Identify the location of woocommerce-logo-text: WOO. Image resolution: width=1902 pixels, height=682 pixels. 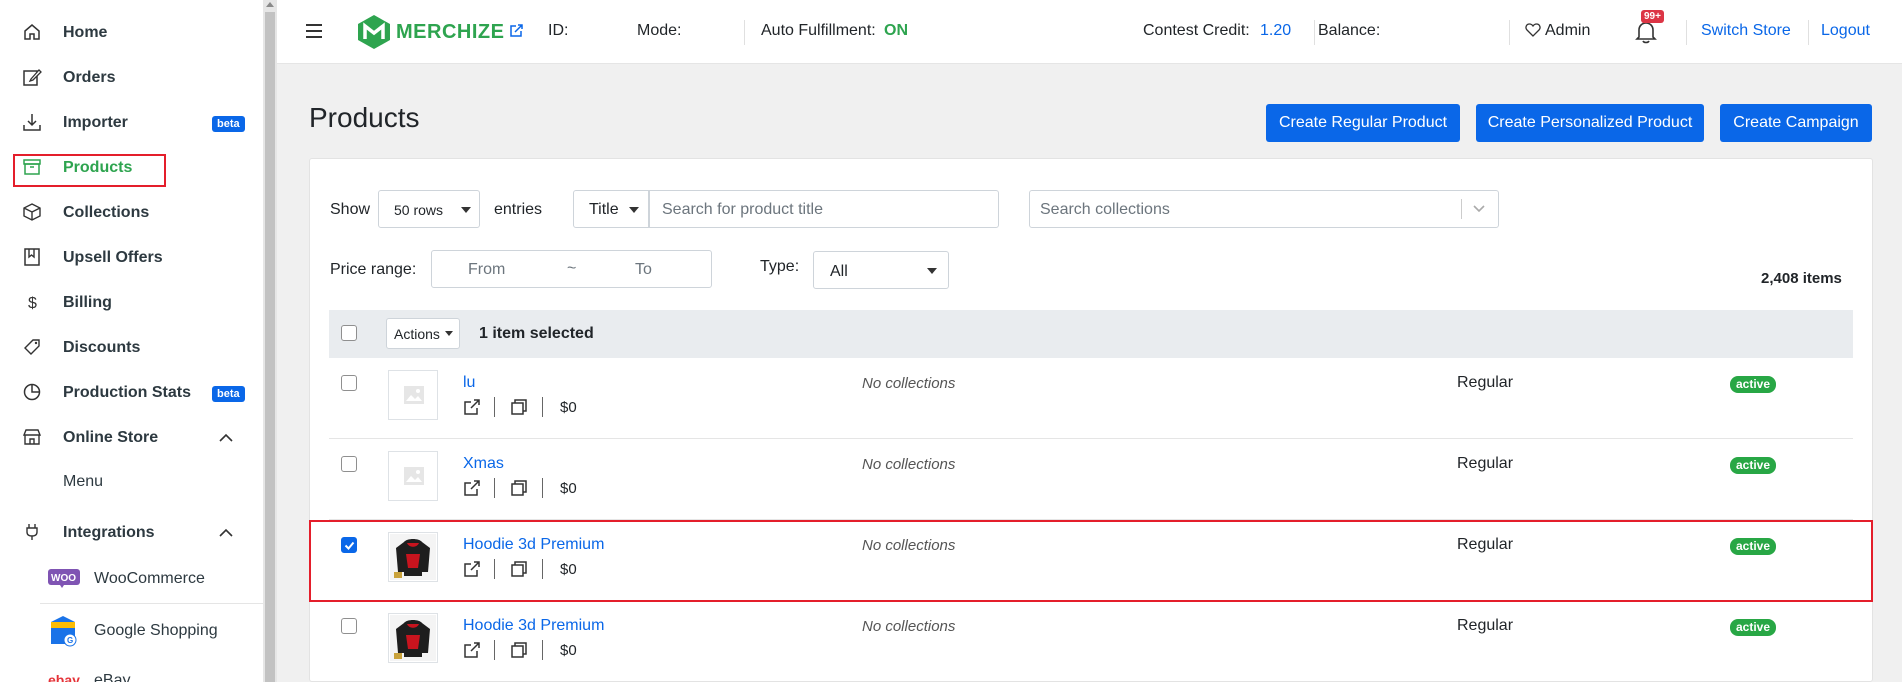
(63, 578).